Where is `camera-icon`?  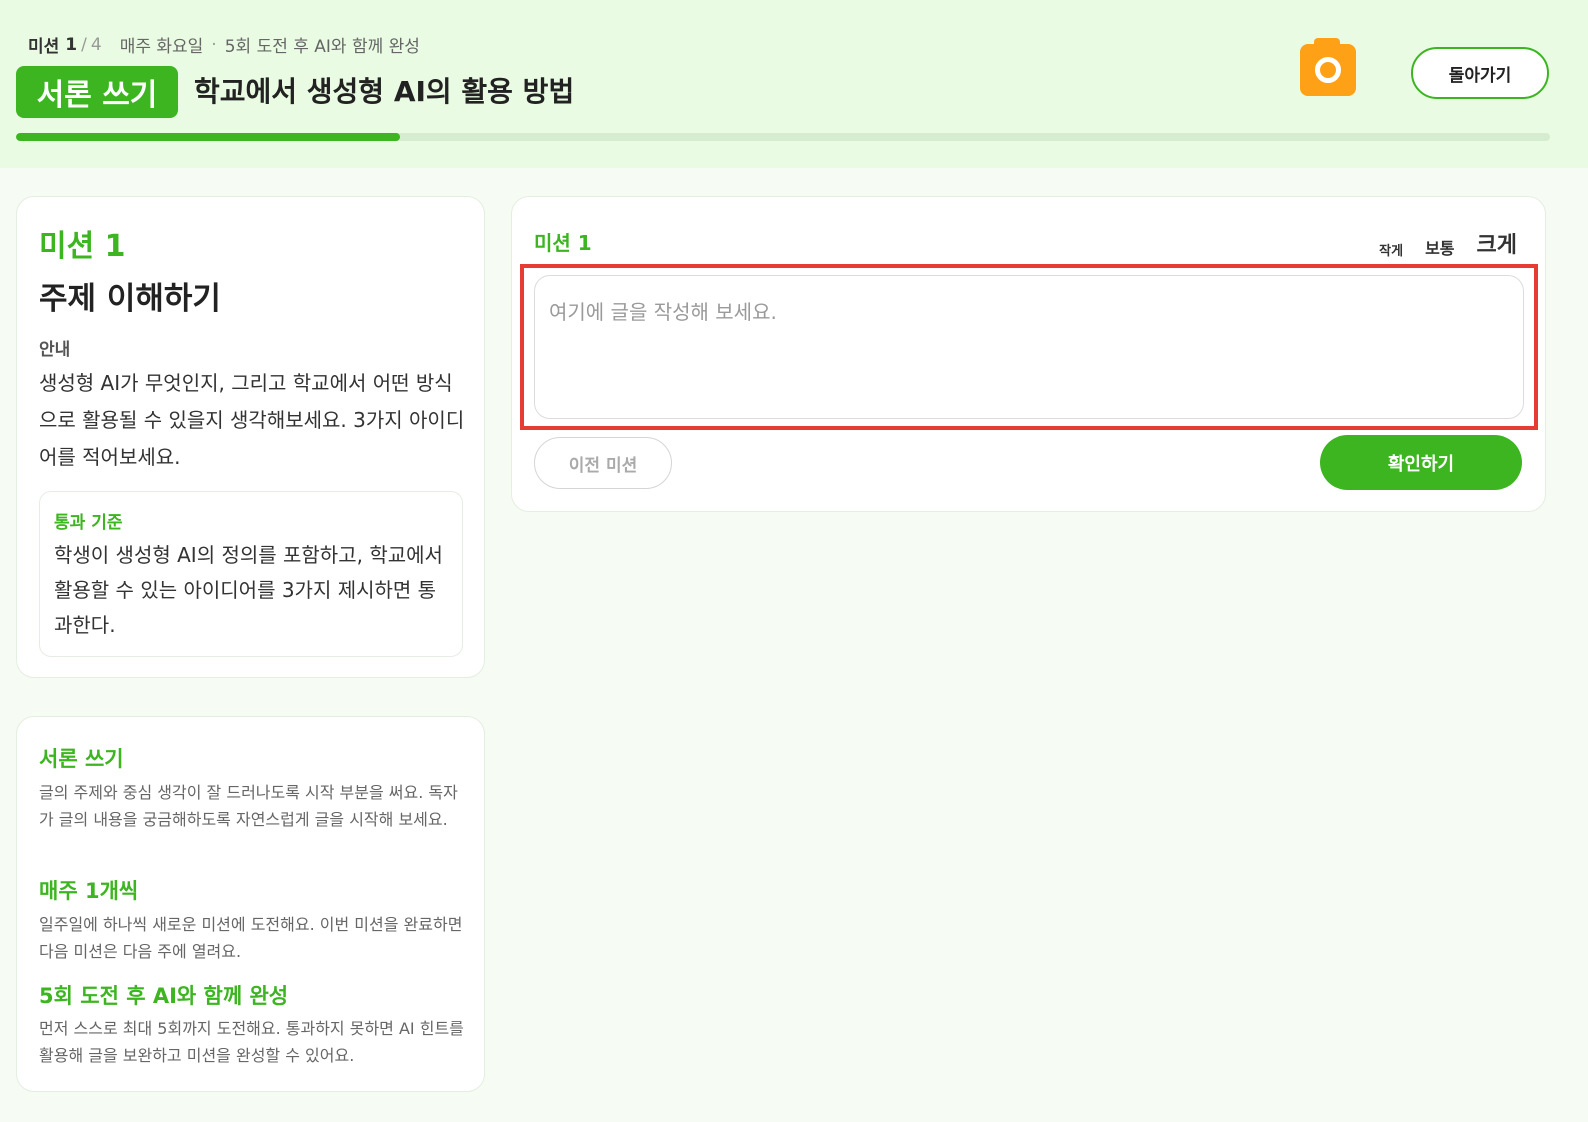
camera-icon is located at coordinates (1328, 70).